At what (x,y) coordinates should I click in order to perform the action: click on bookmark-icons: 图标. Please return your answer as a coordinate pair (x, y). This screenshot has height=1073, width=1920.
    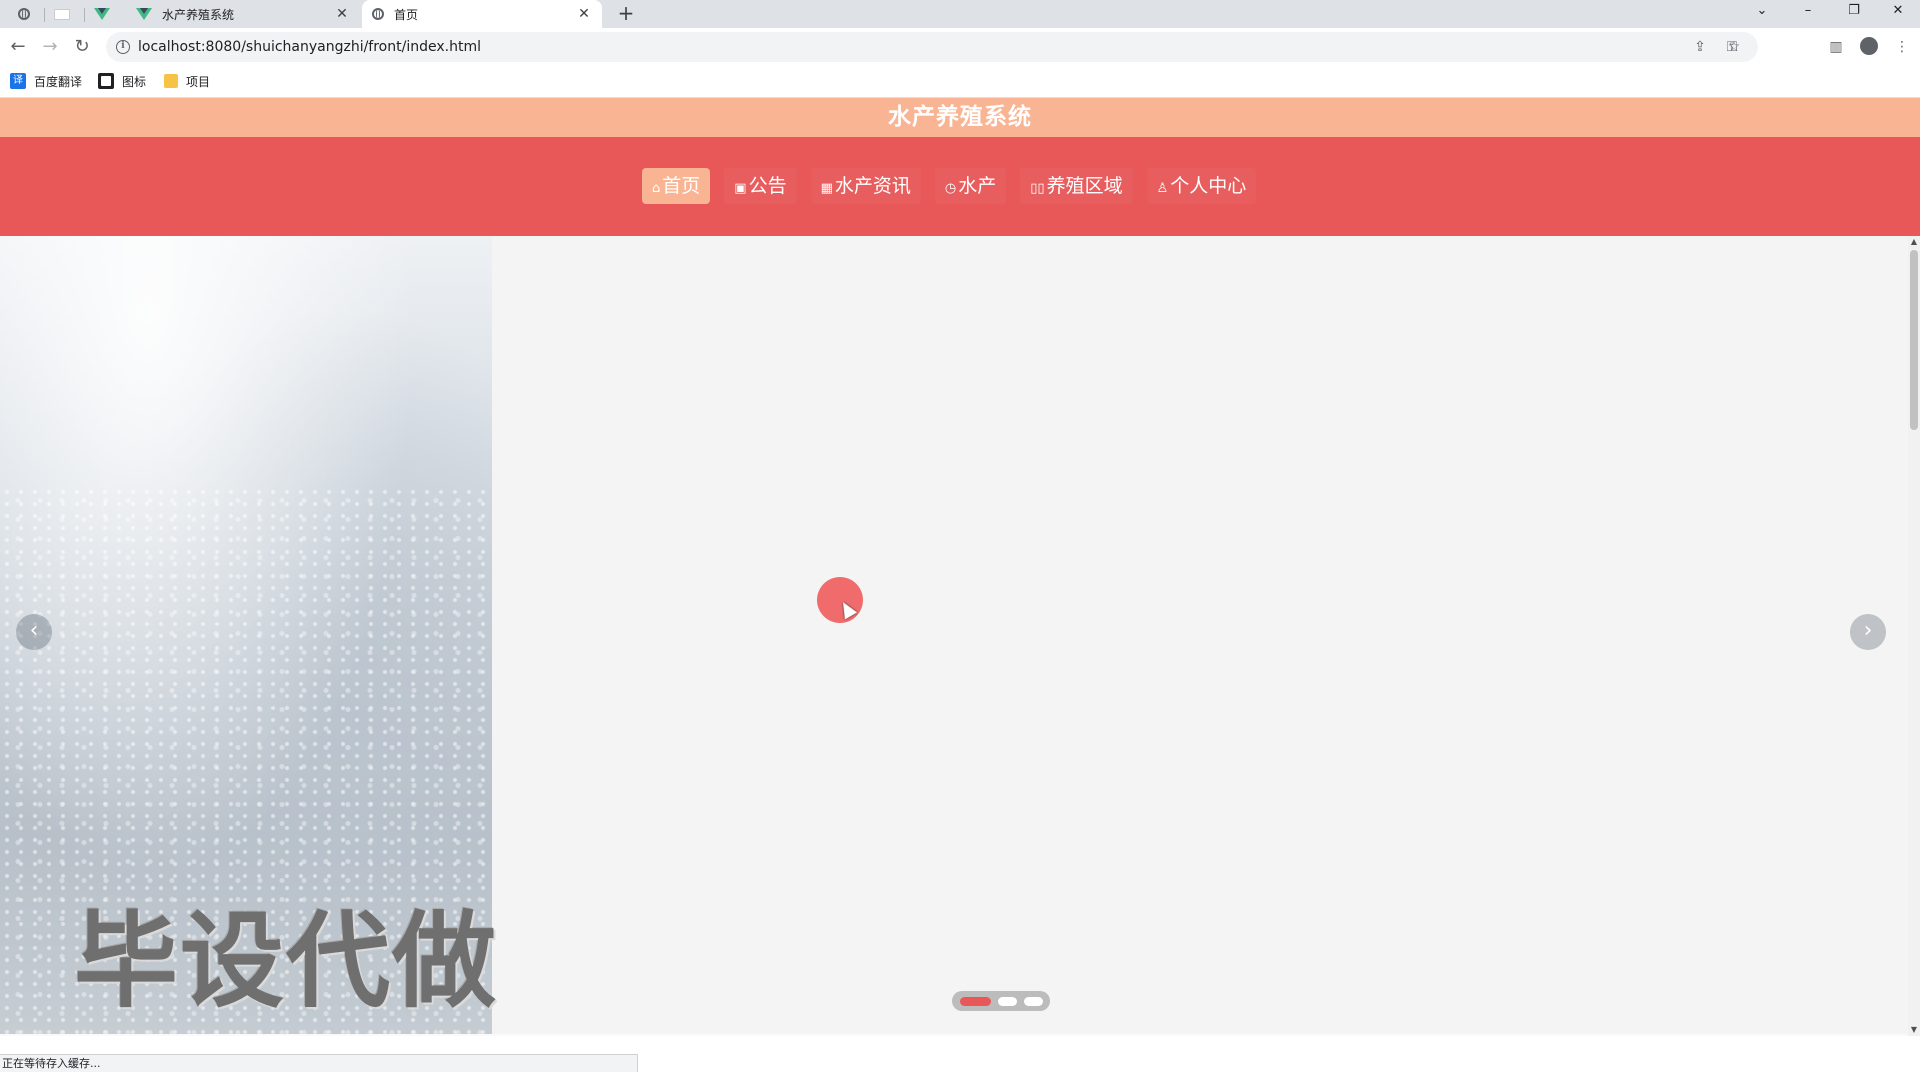
    Looking at the image, I should click on (122, 81).